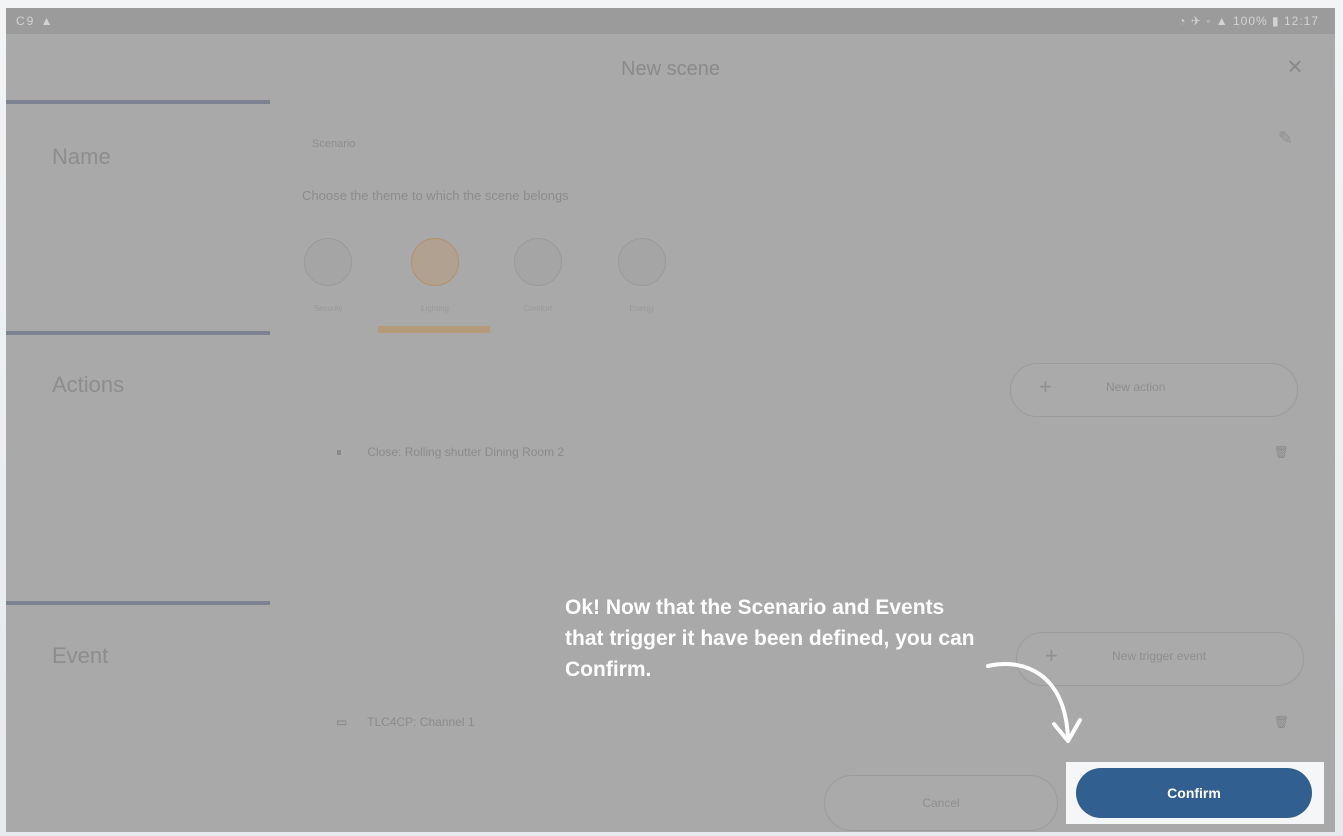 This screenshot has height=836, width=1343. Describe the element at coordinates (538, 262) in the screenshot. I see `comfort-theme-icon` at that location.